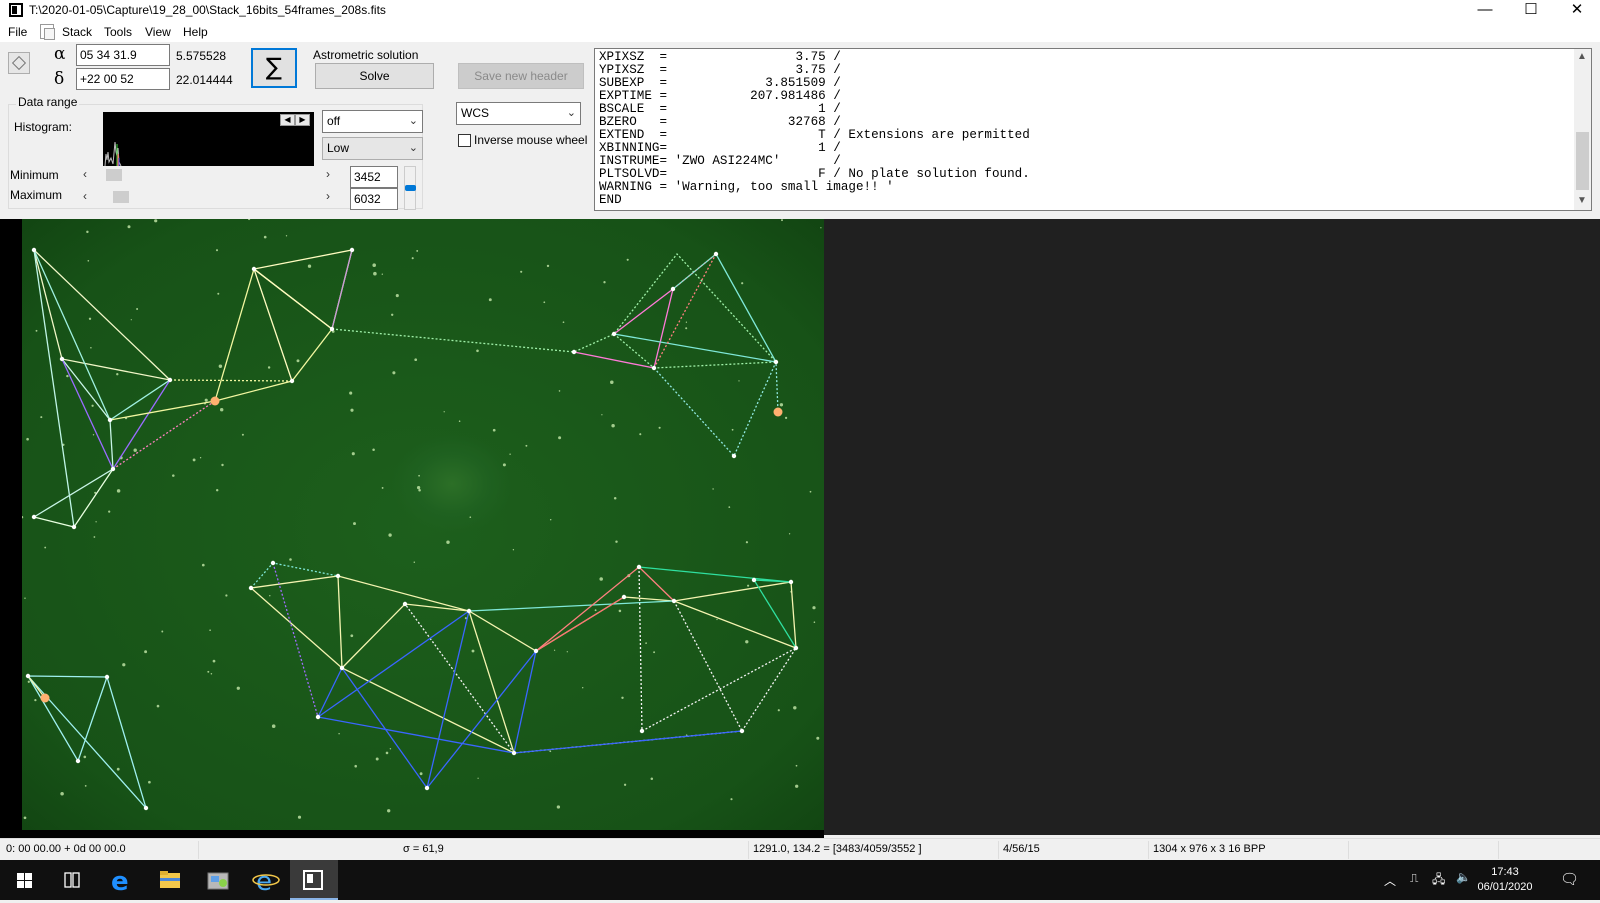 This screenshot has height=903, width=1600. What do you see at coordinates (1577, 11) in the screenshot?
I see `close-button: ✕` at bounding box center [1577, 11].